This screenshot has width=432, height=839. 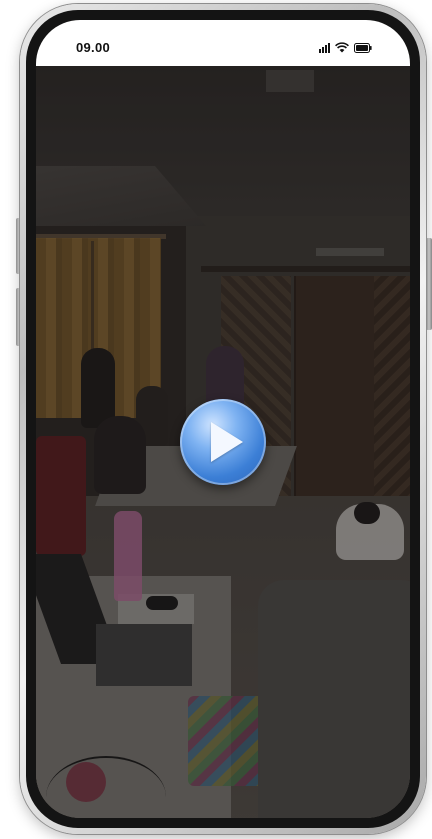 I want to click on status-icons, so click(x=345, y=47).